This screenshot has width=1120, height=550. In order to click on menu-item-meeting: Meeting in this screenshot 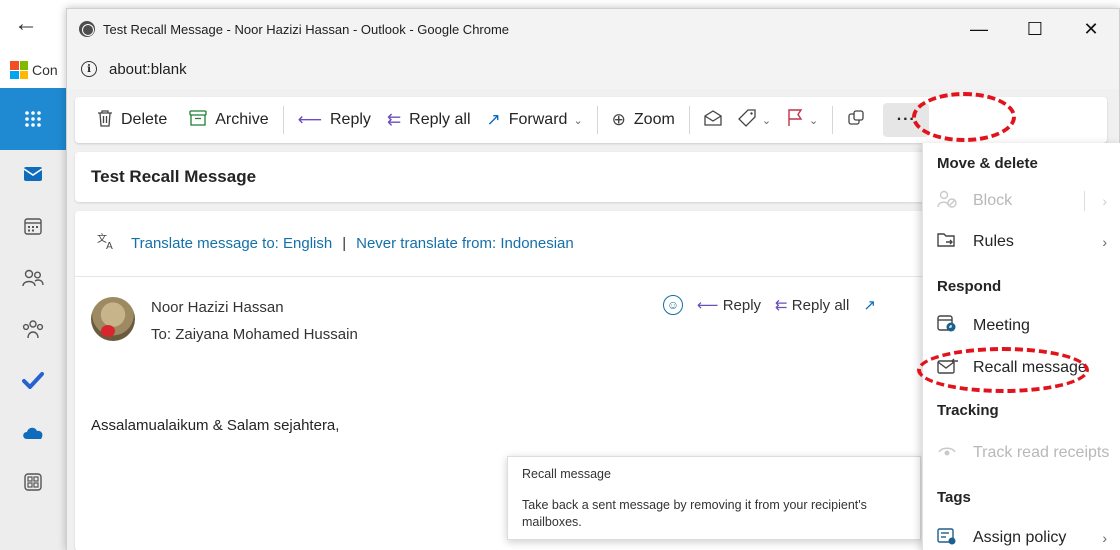, I will do `click(1021, 326)`.